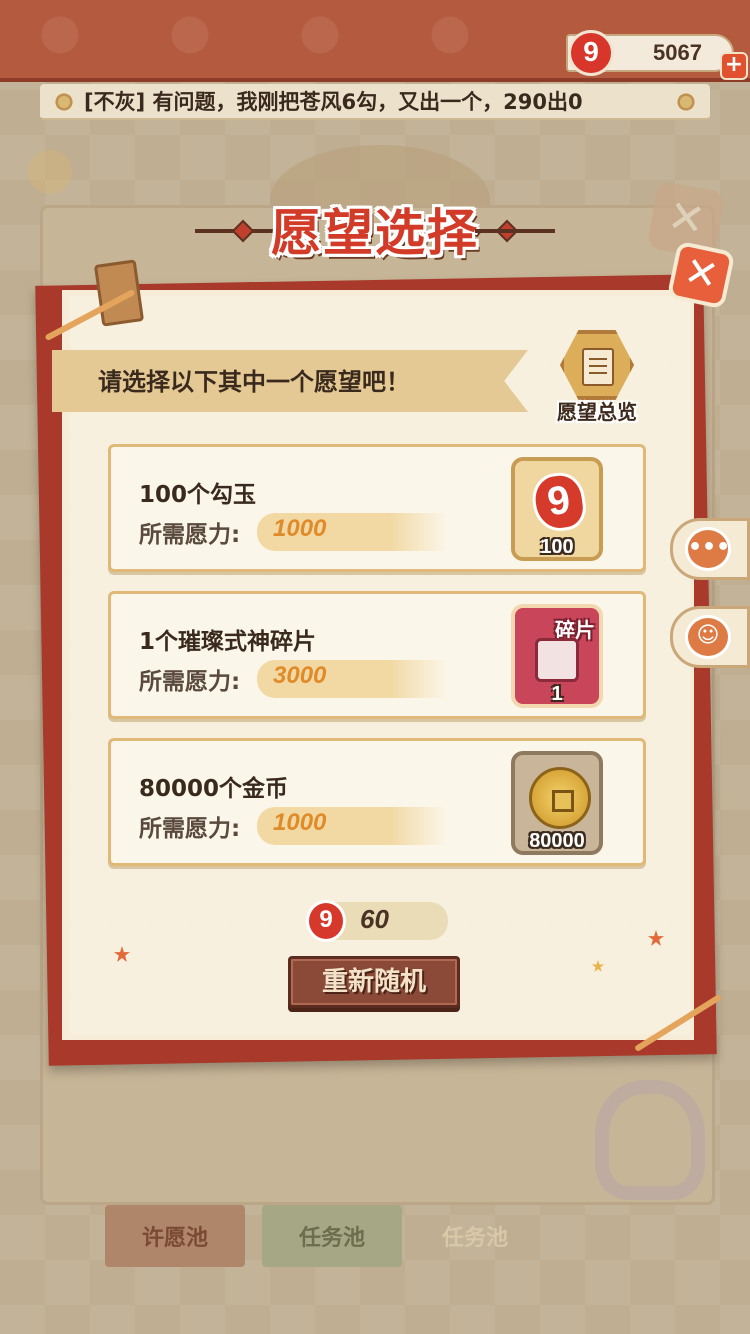 The height and width of the screenshot is (1334, 750). I want to click on background-tabs: 许愿池 任务池 任务池, so click(375, 1245).